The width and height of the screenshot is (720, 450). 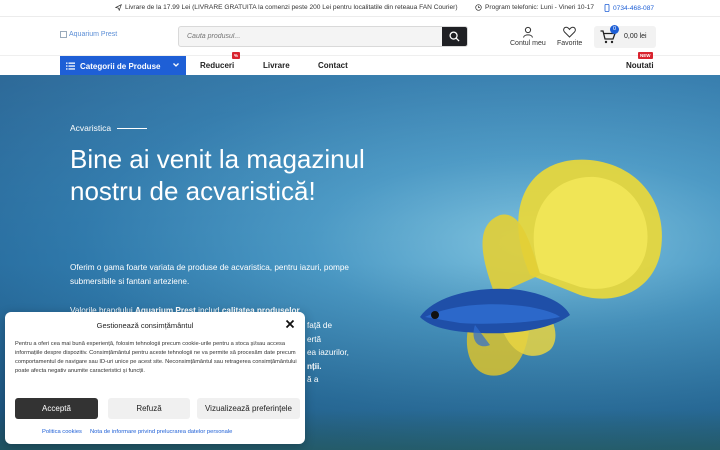 I want to click on search-button, so click(x=454, y=36).